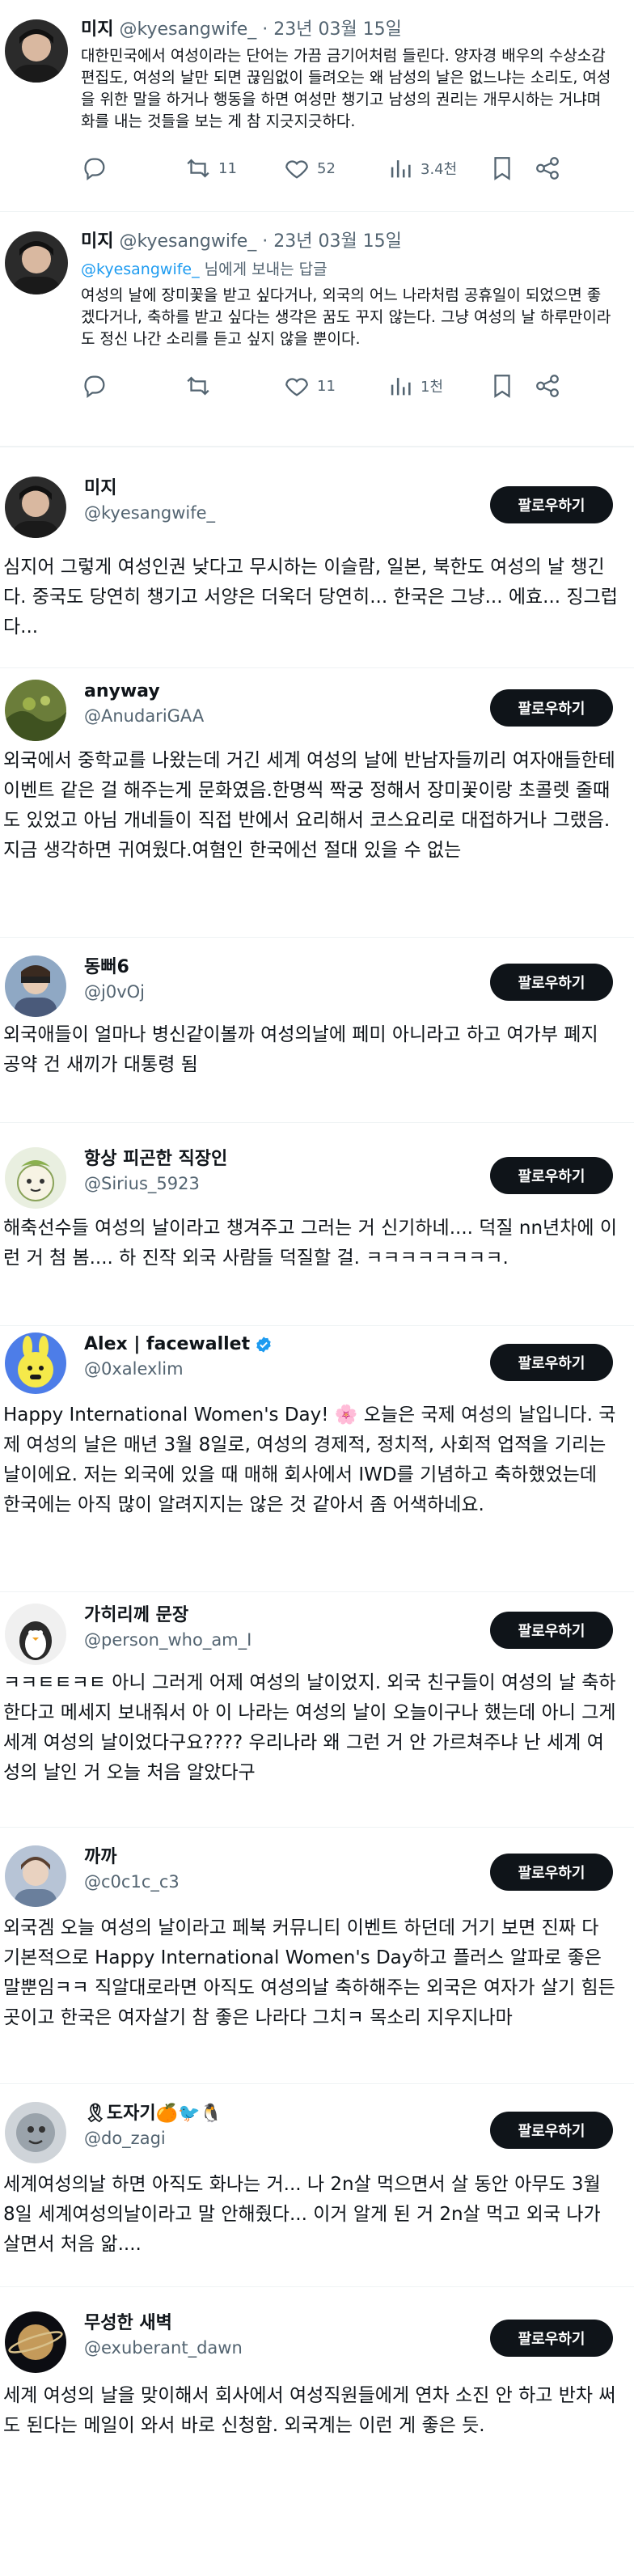  I want to click on user-names: 🎗도자기🍊🐦🐧 @do_zagi, so click(153, 2126).